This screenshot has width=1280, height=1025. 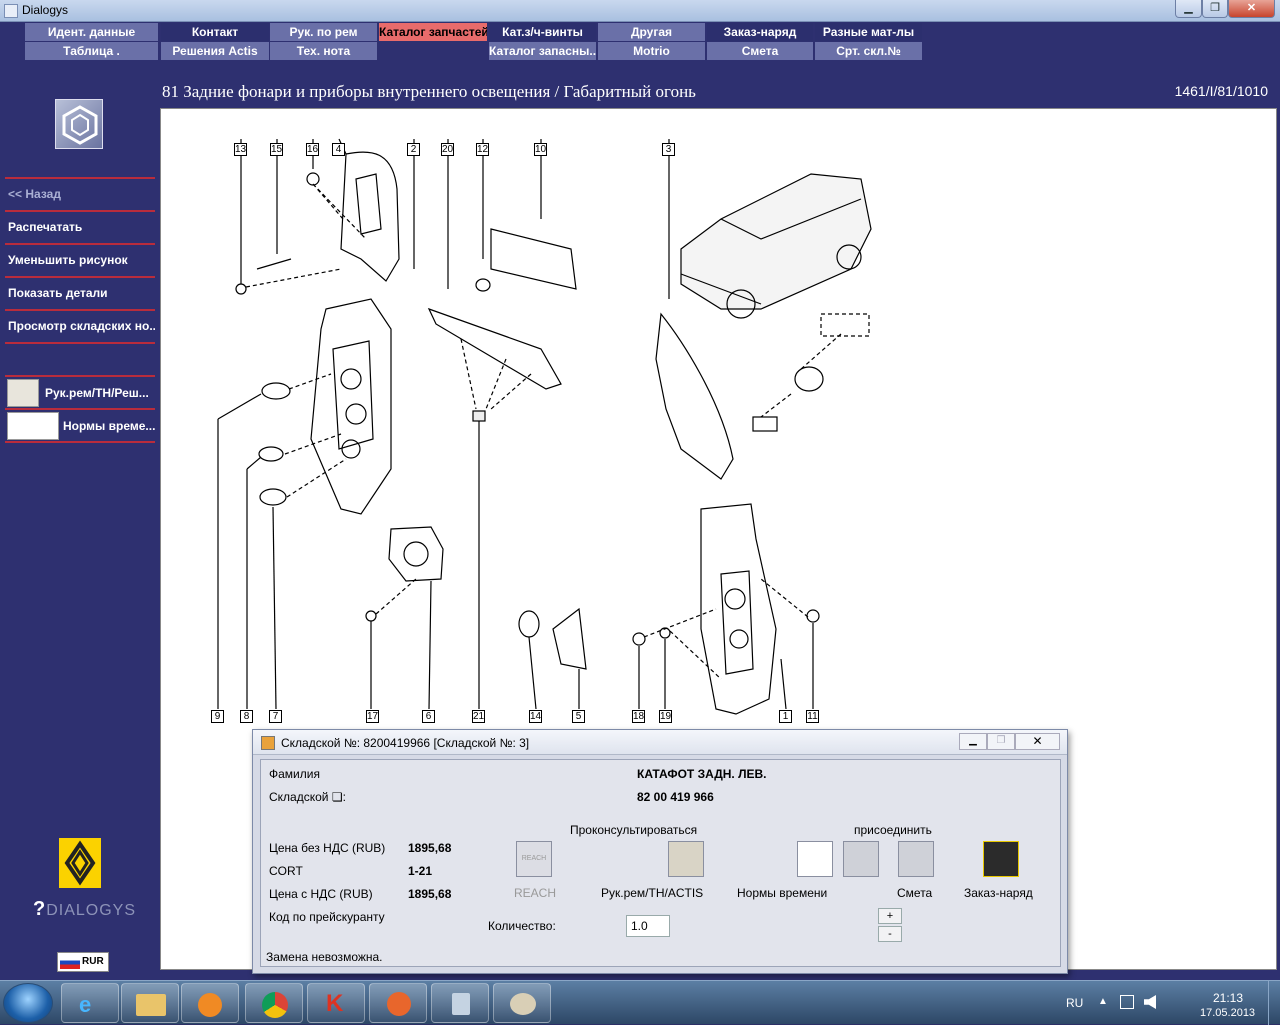 What do you see at coordinates (275, 716) in the screenshot?
I see `callout-7: 7` at bounding box center [275, 716].